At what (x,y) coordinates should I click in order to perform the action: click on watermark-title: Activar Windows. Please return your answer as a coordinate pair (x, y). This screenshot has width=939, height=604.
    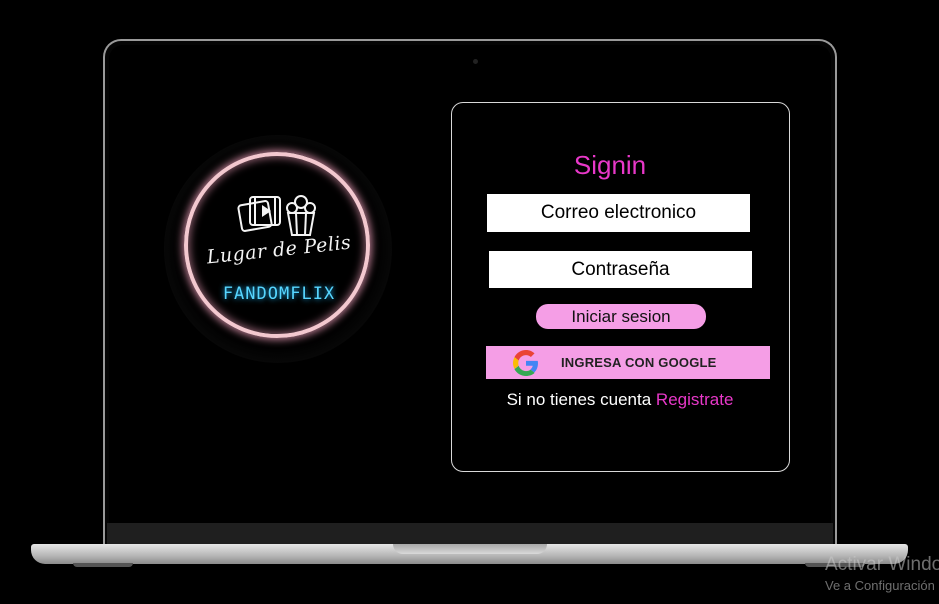
    Looking at the image, I should click on (882, 564).